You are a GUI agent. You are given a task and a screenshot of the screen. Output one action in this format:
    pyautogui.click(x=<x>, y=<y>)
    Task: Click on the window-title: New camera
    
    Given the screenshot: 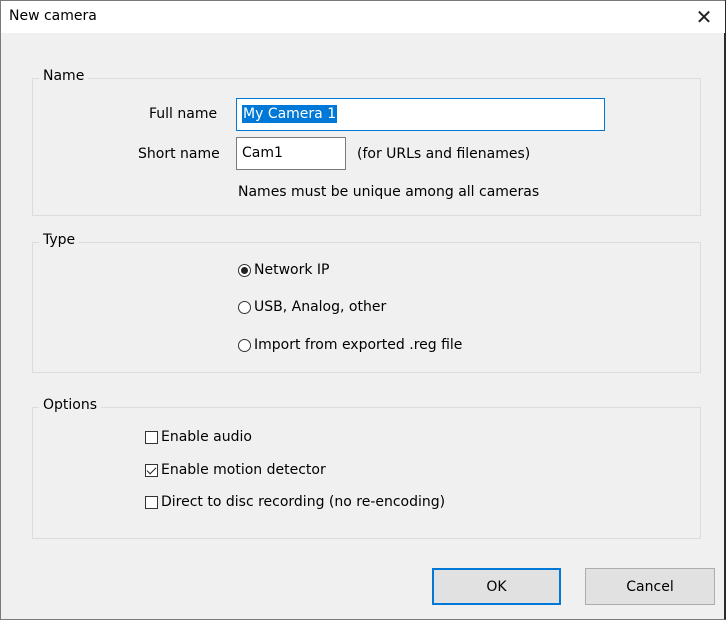 What is the action you would take?
    pyautogui.click(x=53, y=16)
    